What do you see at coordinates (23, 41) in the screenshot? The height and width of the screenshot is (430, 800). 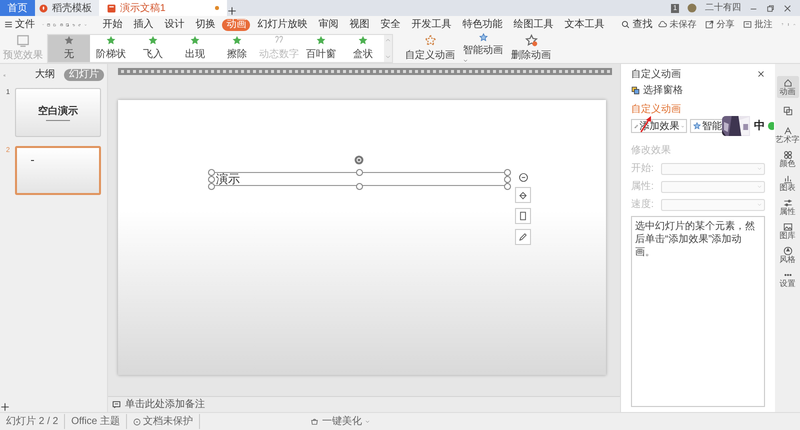 I see `preview-icon` at bounding box center [23, 41].